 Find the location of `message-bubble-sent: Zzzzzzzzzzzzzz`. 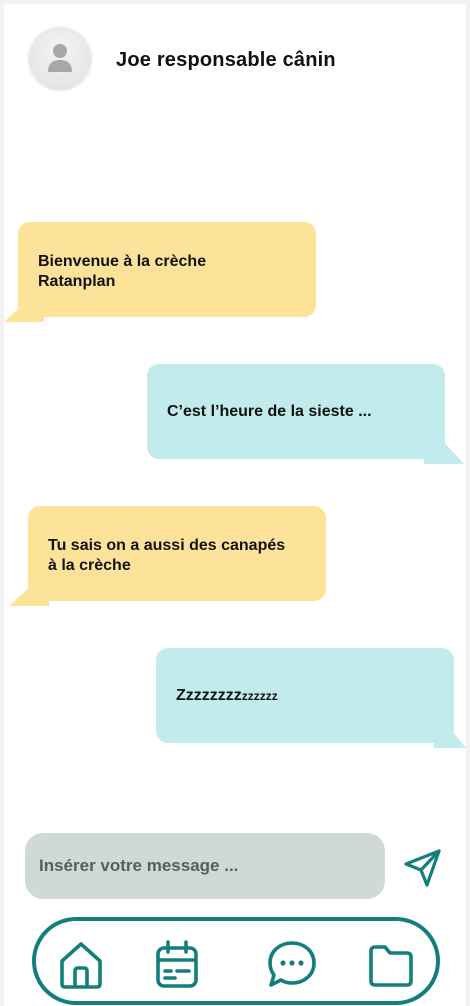

message-bubble-sent: Zzzzzzzzzzzzzz is located at coordinates (305, 695).